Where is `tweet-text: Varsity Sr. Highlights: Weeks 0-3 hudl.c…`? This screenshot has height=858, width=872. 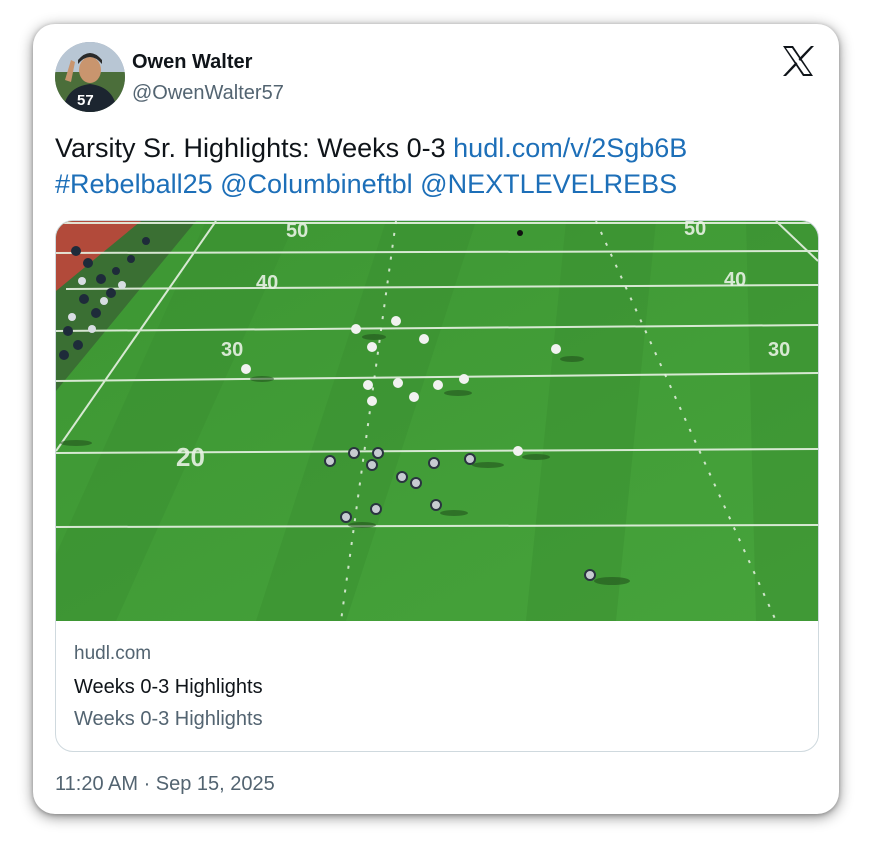 tweet-text: Varsity Sr. Highlights: Weeks 0-3 hudl.c… is located at coordinates (435, 166).